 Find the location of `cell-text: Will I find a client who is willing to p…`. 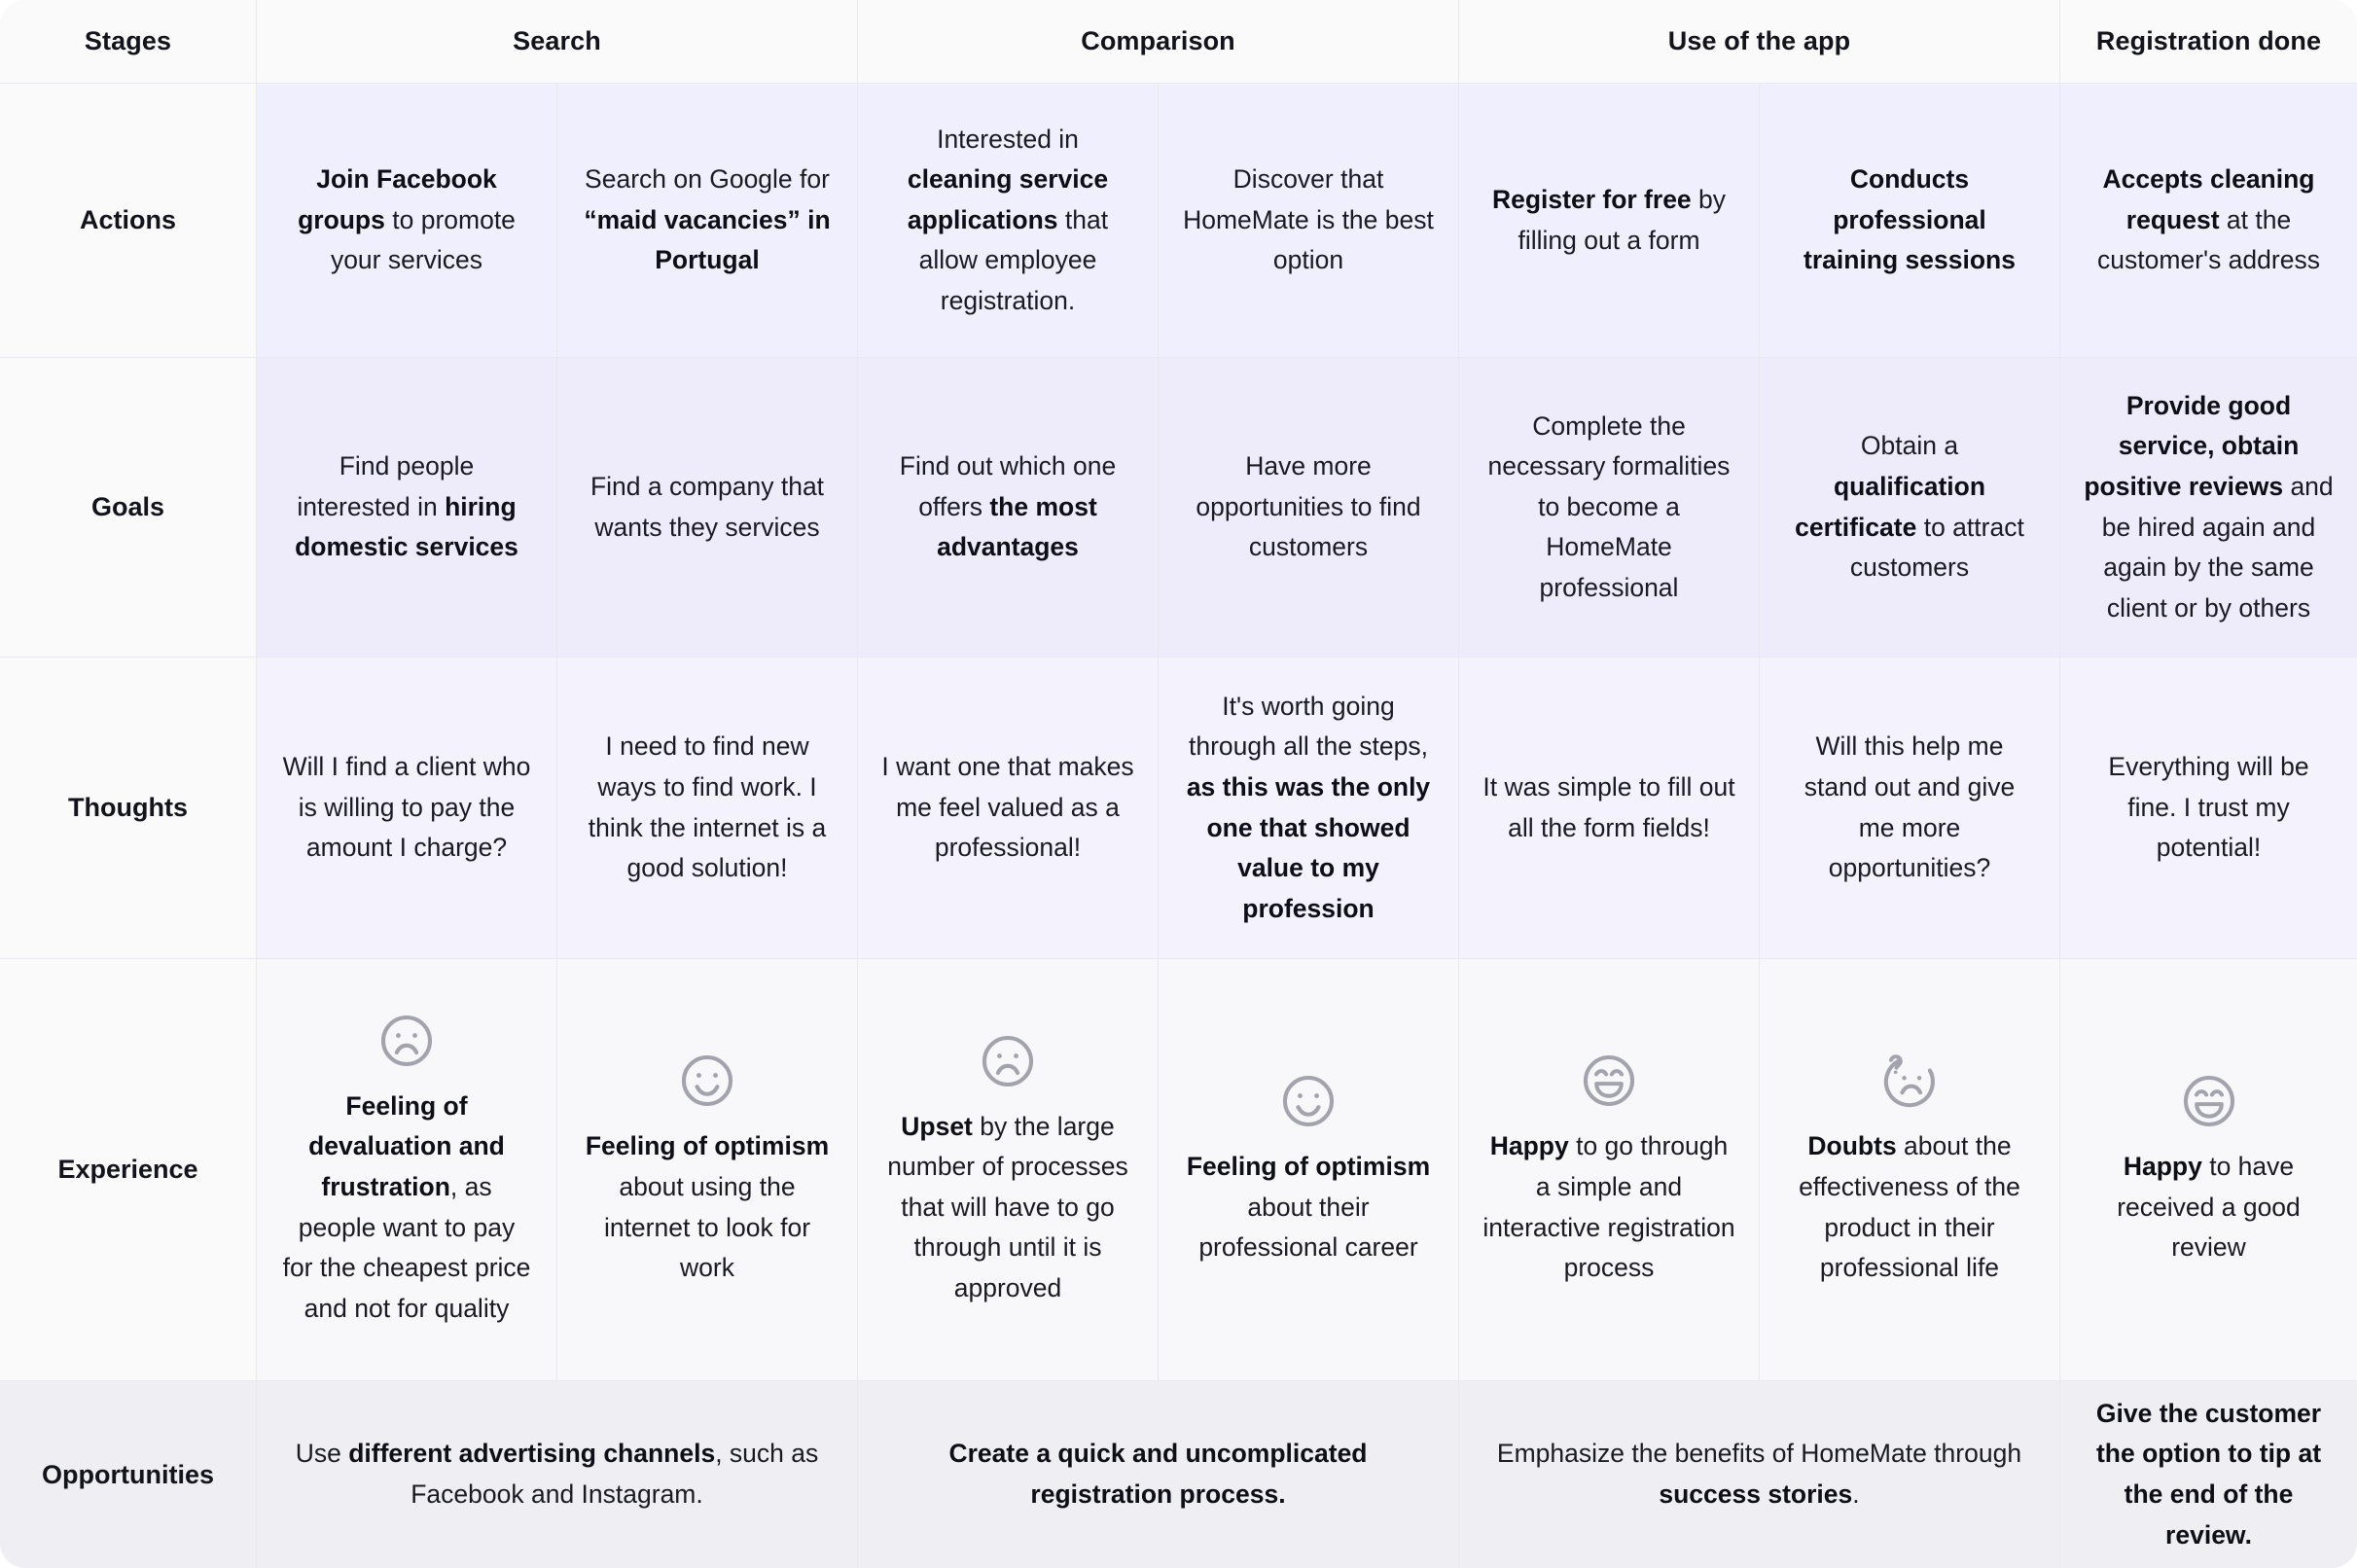

cell-text: Will I find a client who is willing to p… is located at coordinates (406, 807).